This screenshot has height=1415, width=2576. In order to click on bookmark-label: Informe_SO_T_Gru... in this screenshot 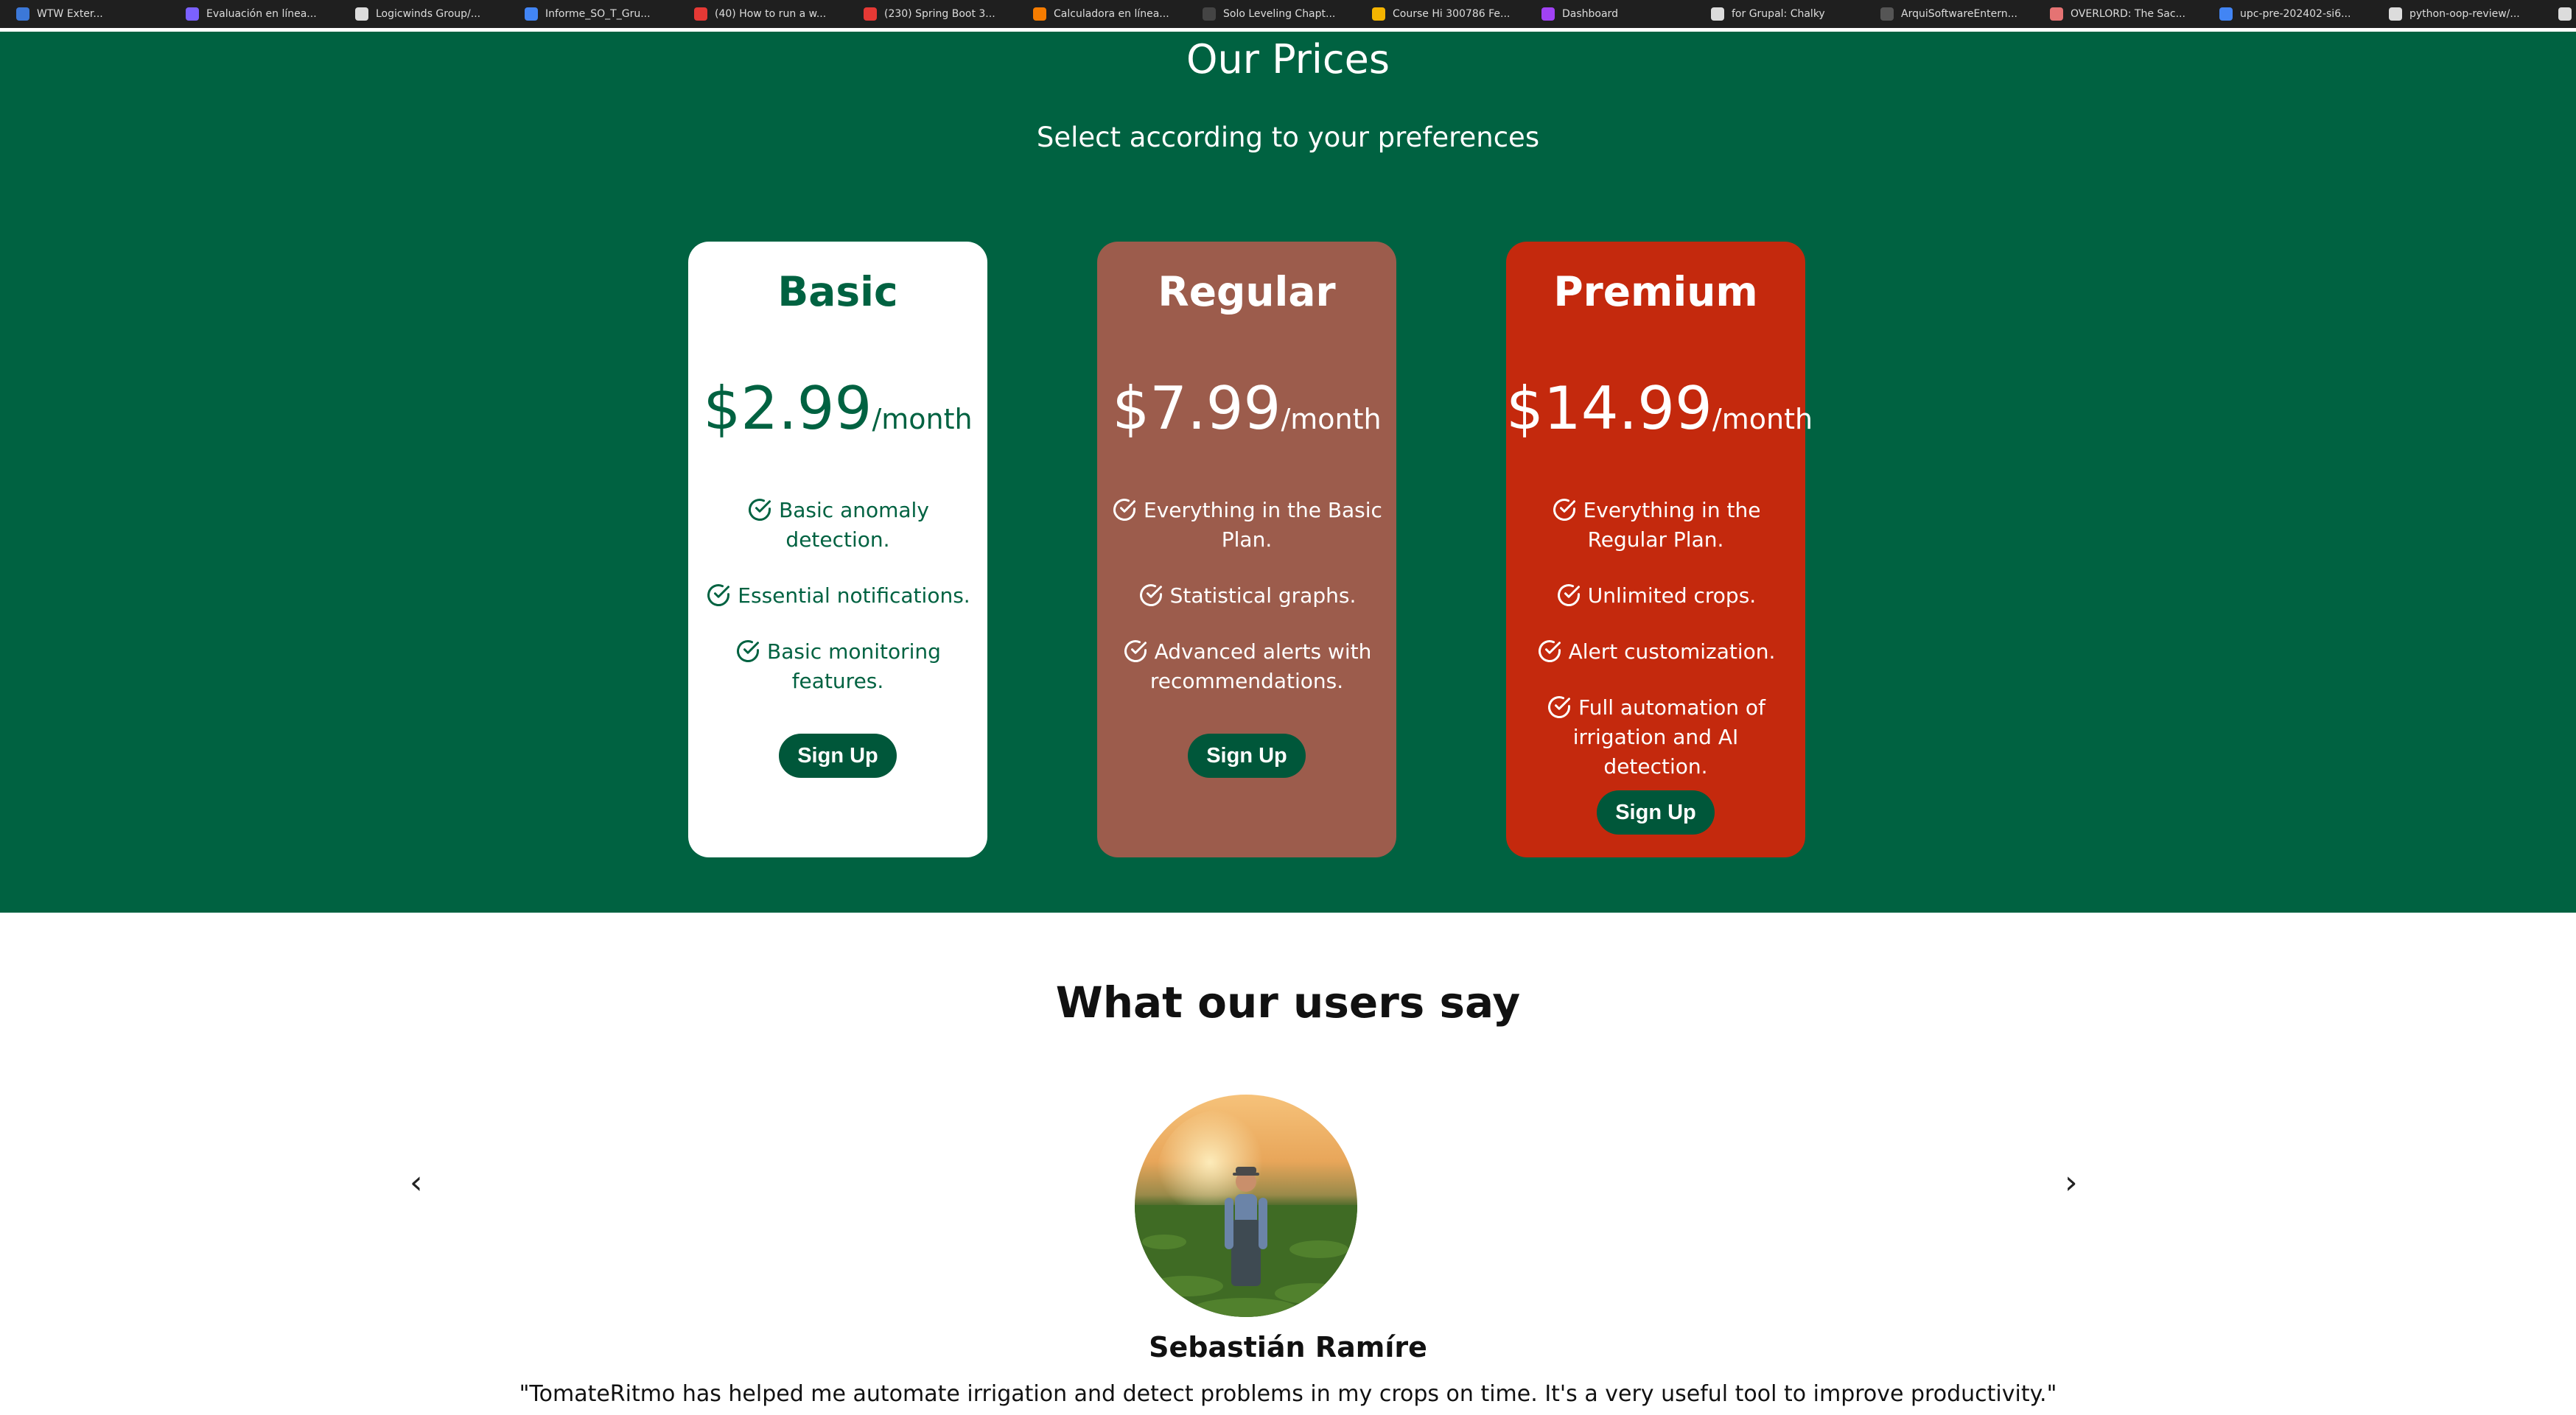, I will do `click(598, 14)`.